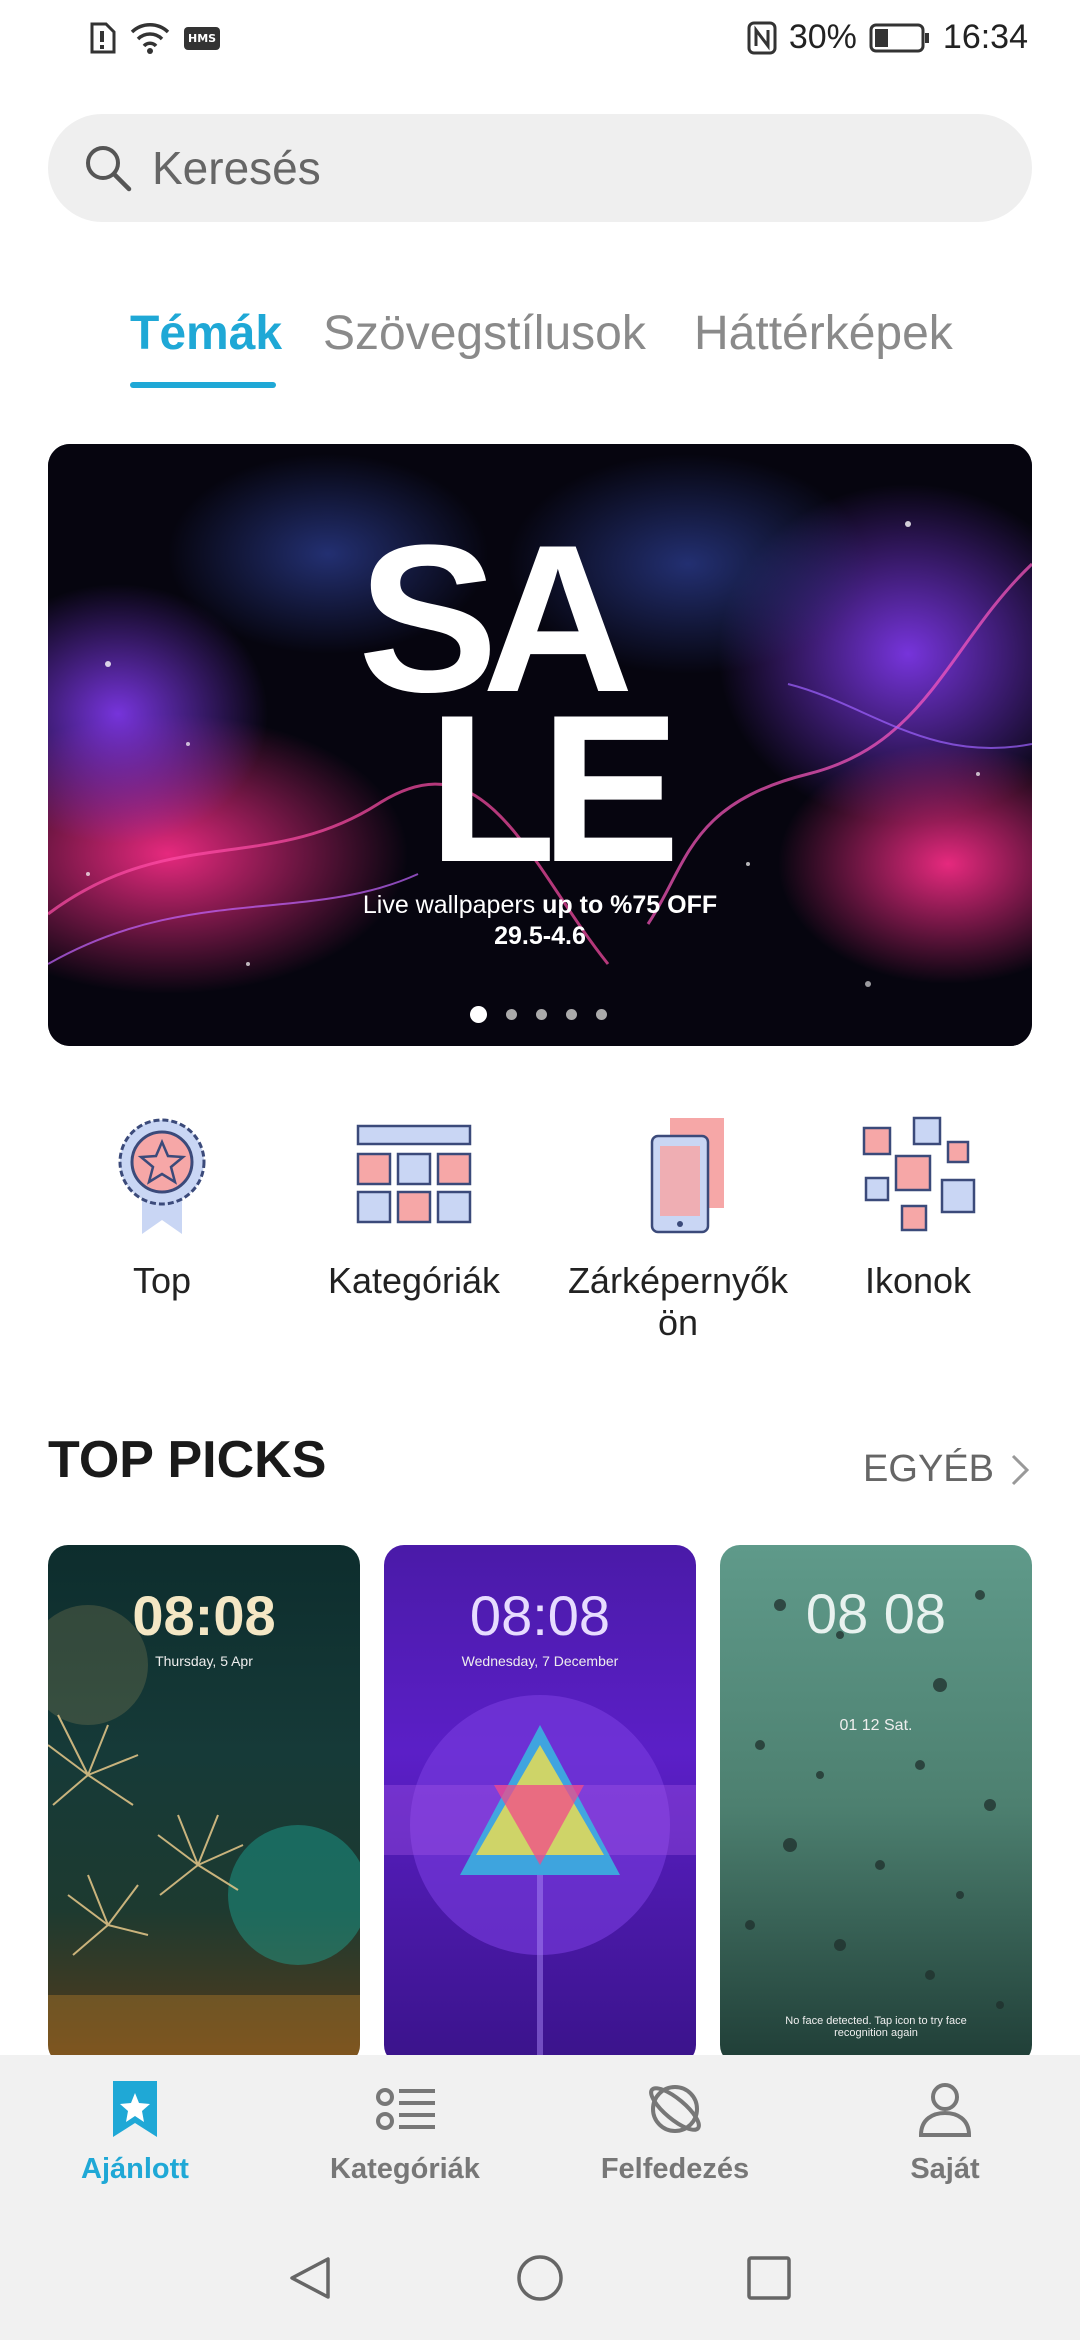  I want to click on nav-explore-label: Felfedezés, so click(675, 2169).